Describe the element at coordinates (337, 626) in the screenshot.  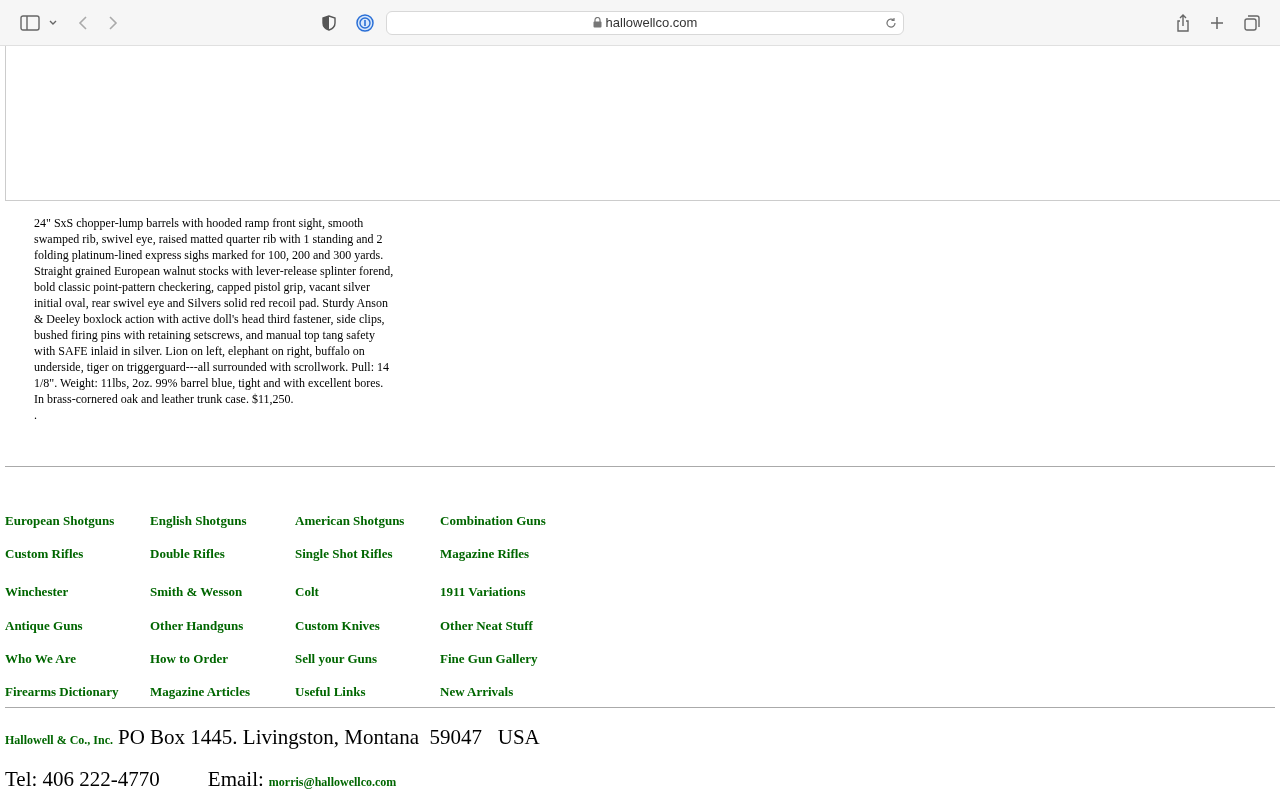
I see `nav-link: Custom Knives` at that location.